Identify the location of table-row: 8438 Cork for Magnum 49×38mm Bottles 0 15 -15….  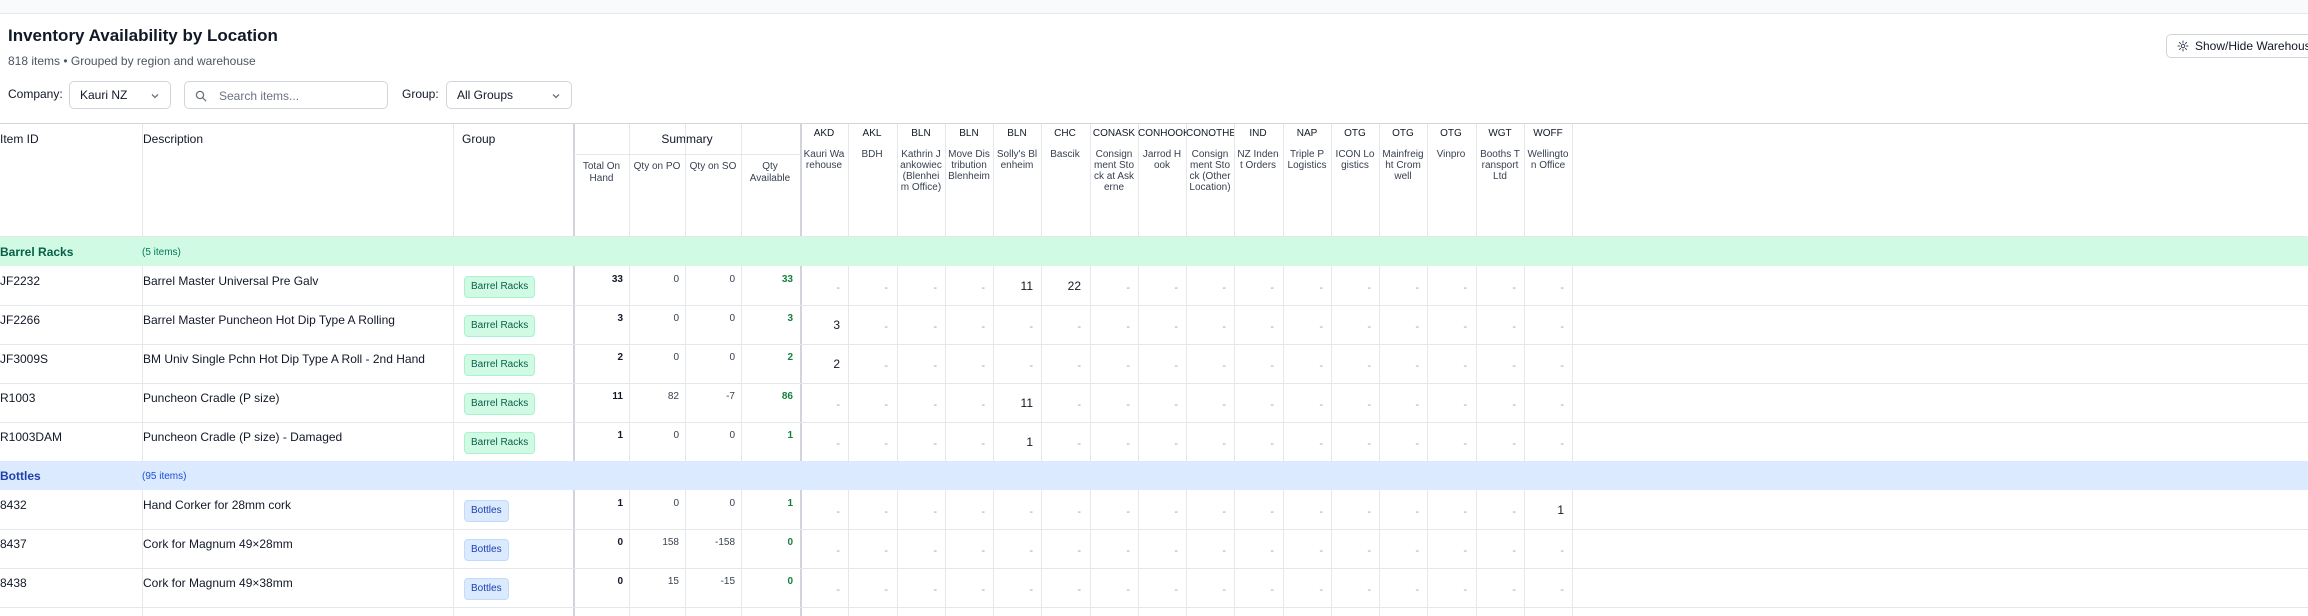
(1154, 588).